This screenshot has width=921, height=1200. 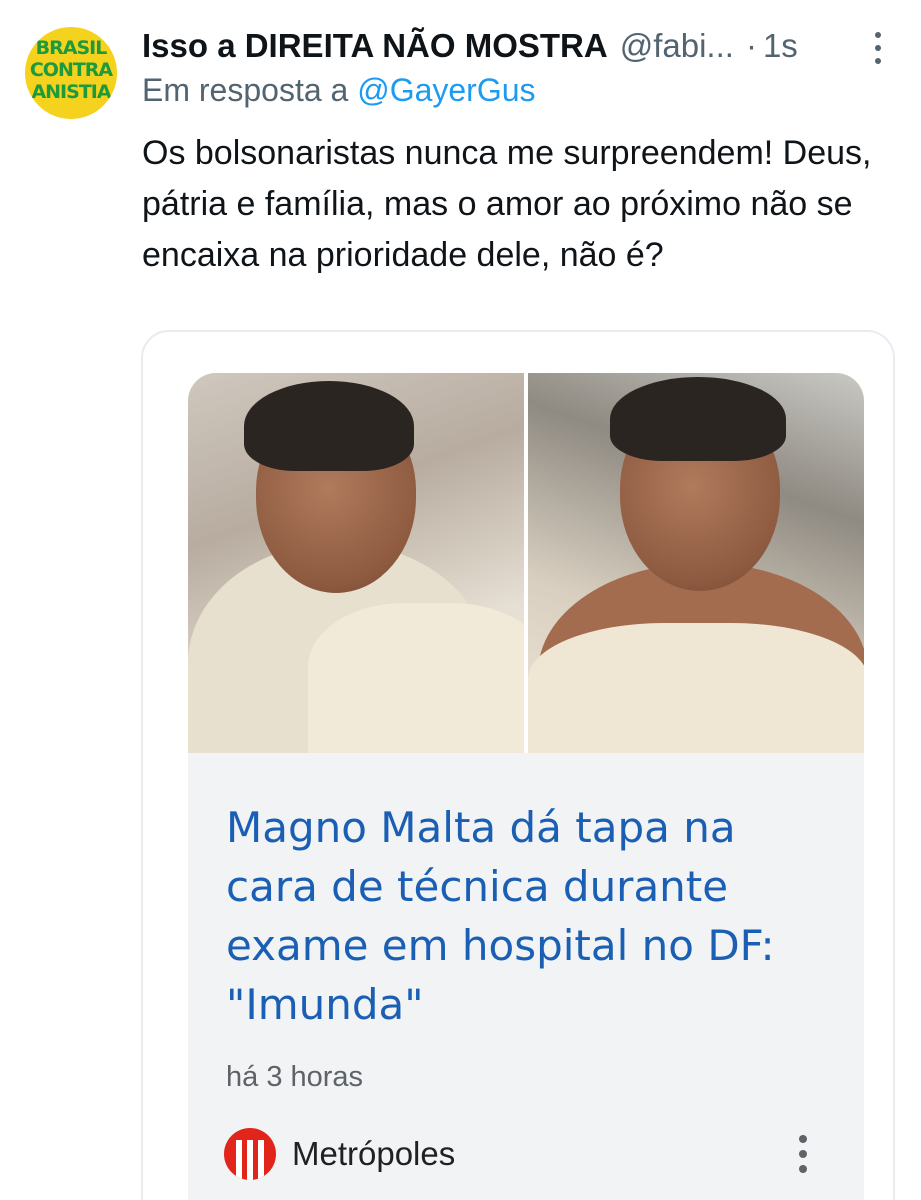 I want to click on tweet-time: 1s, so click(x=780, y=46).